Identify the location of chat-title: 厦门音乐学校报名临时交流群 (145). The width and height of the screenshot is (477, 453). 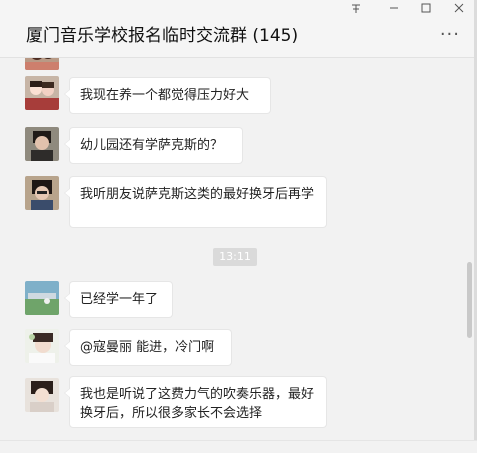
(162, 36).